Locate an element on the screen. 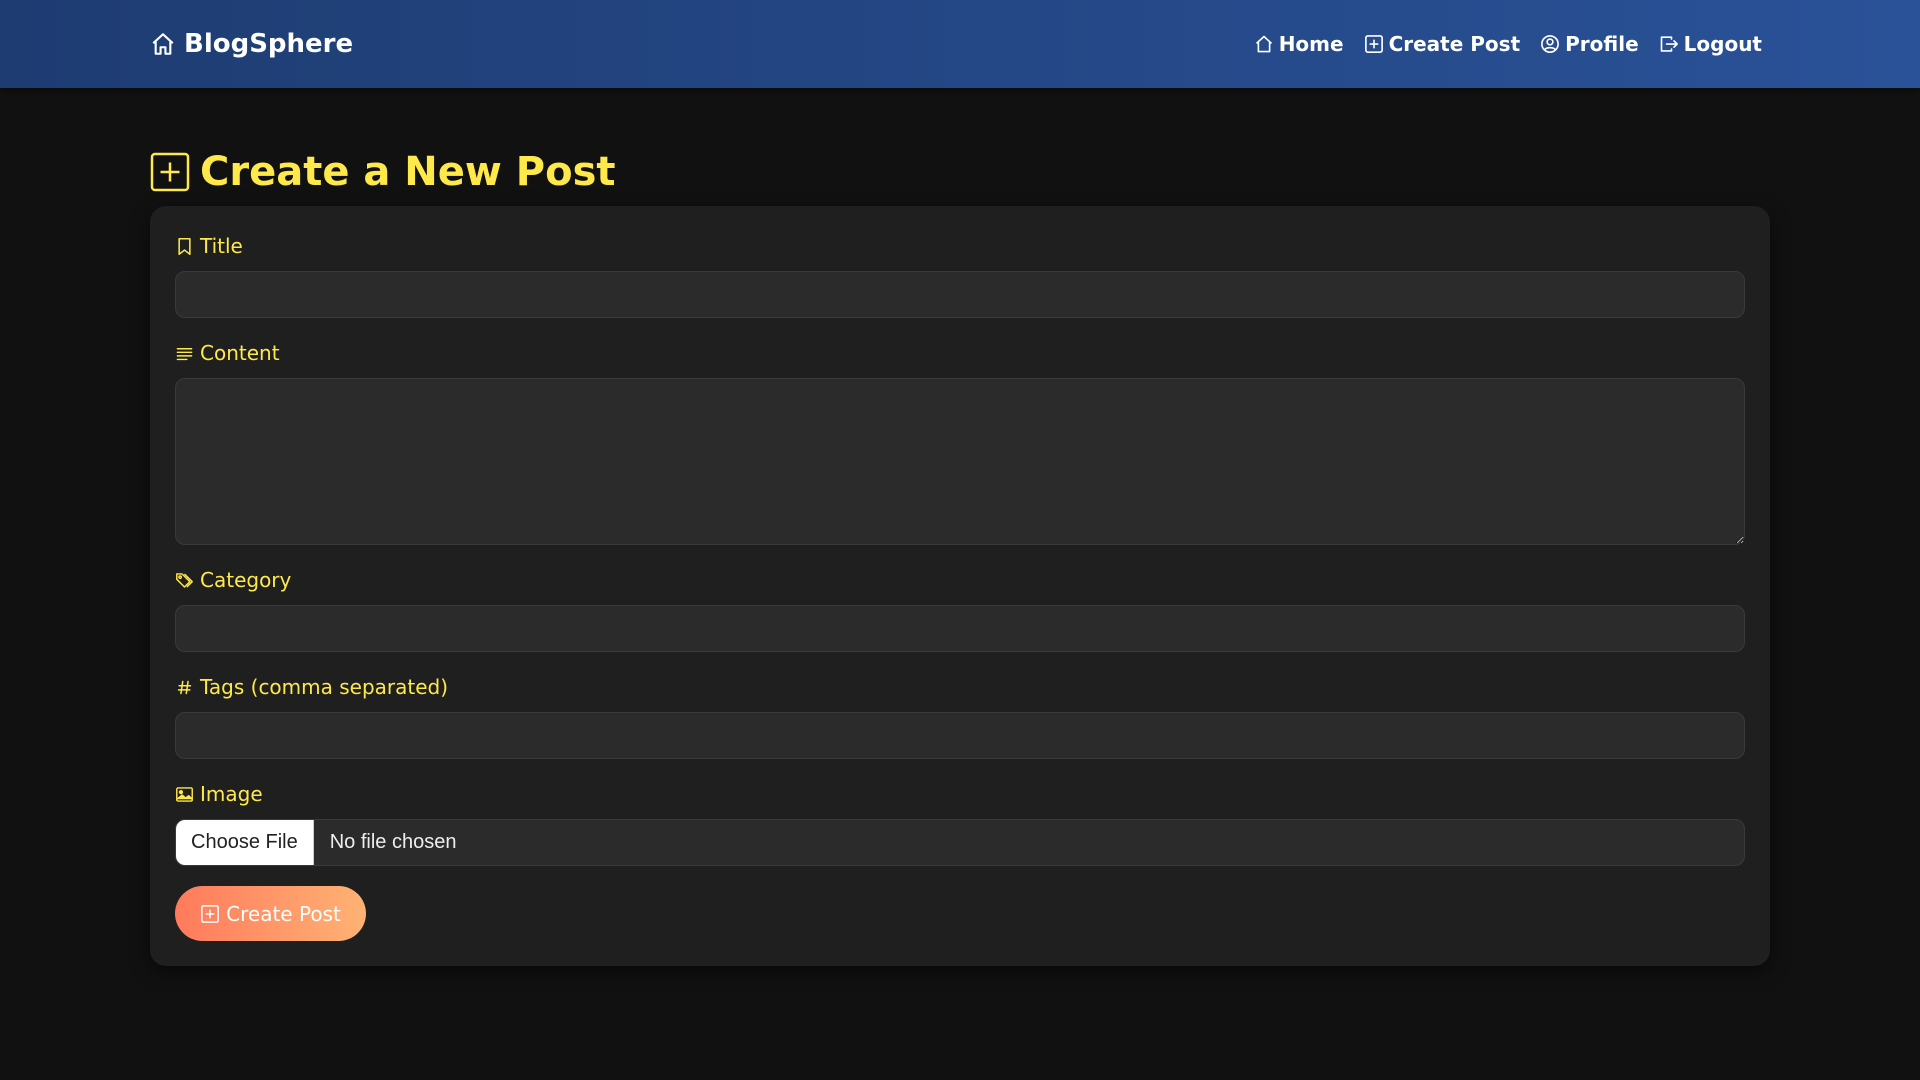  title-input is located at coordinates (960, 294).